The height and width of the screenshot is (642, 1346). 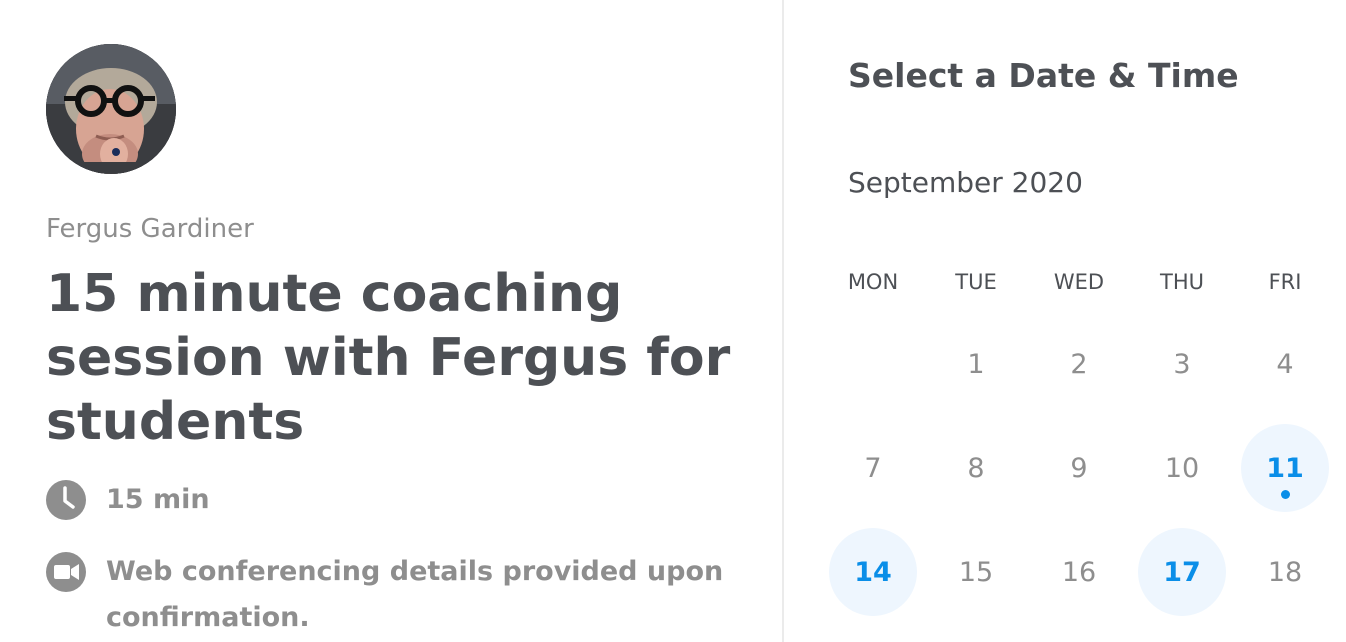 I want to click on avatar, so click(x=111, y=109).